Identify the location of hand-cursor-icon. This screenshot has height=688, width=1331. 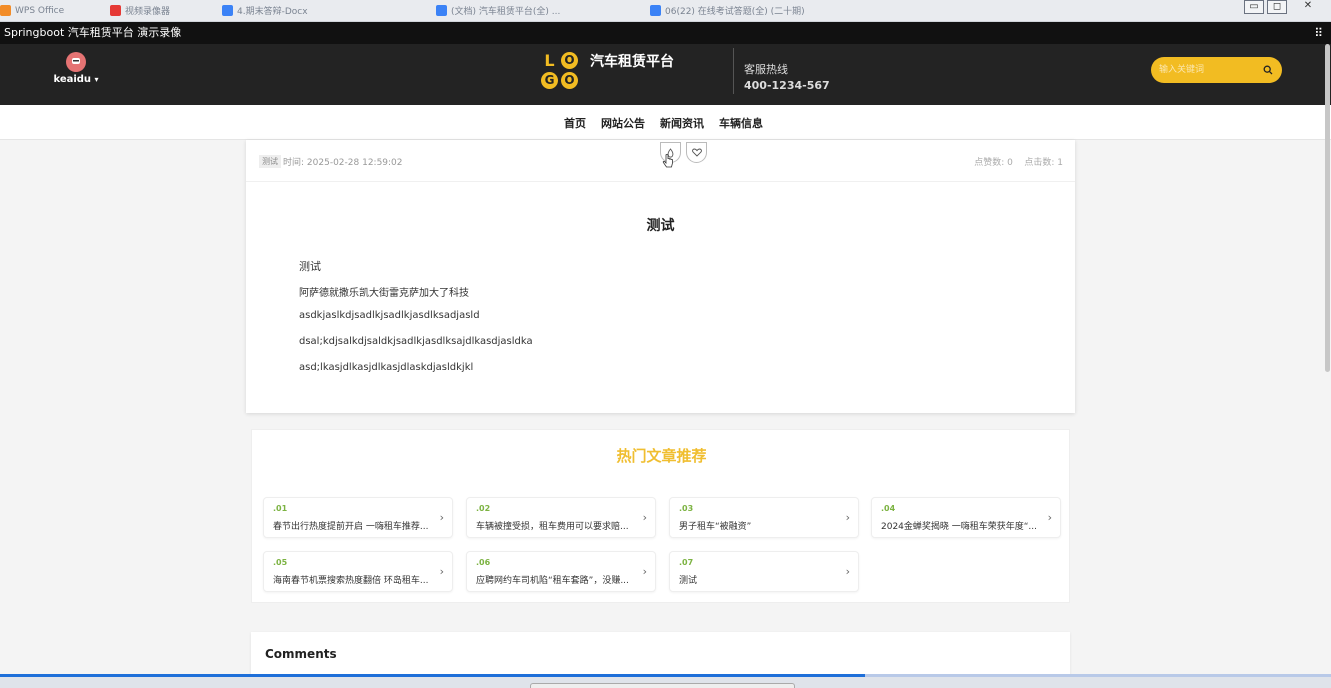
(667, 161).